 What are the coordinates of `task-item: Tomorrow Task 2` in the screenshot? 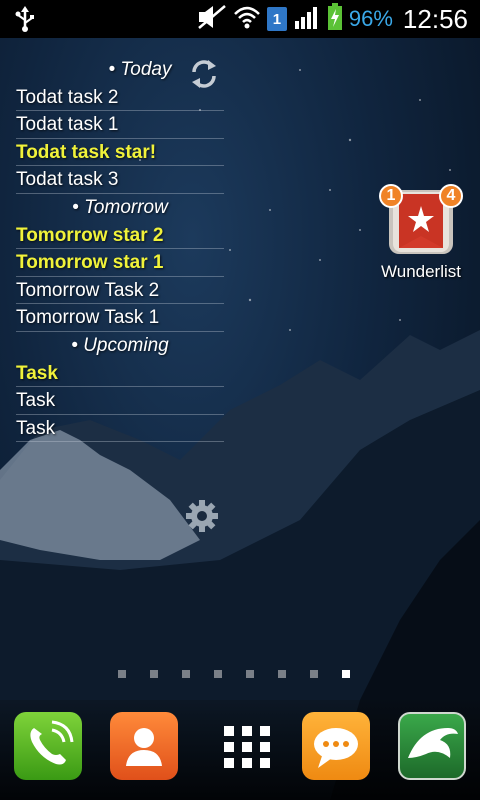 It's located at (120, 291).